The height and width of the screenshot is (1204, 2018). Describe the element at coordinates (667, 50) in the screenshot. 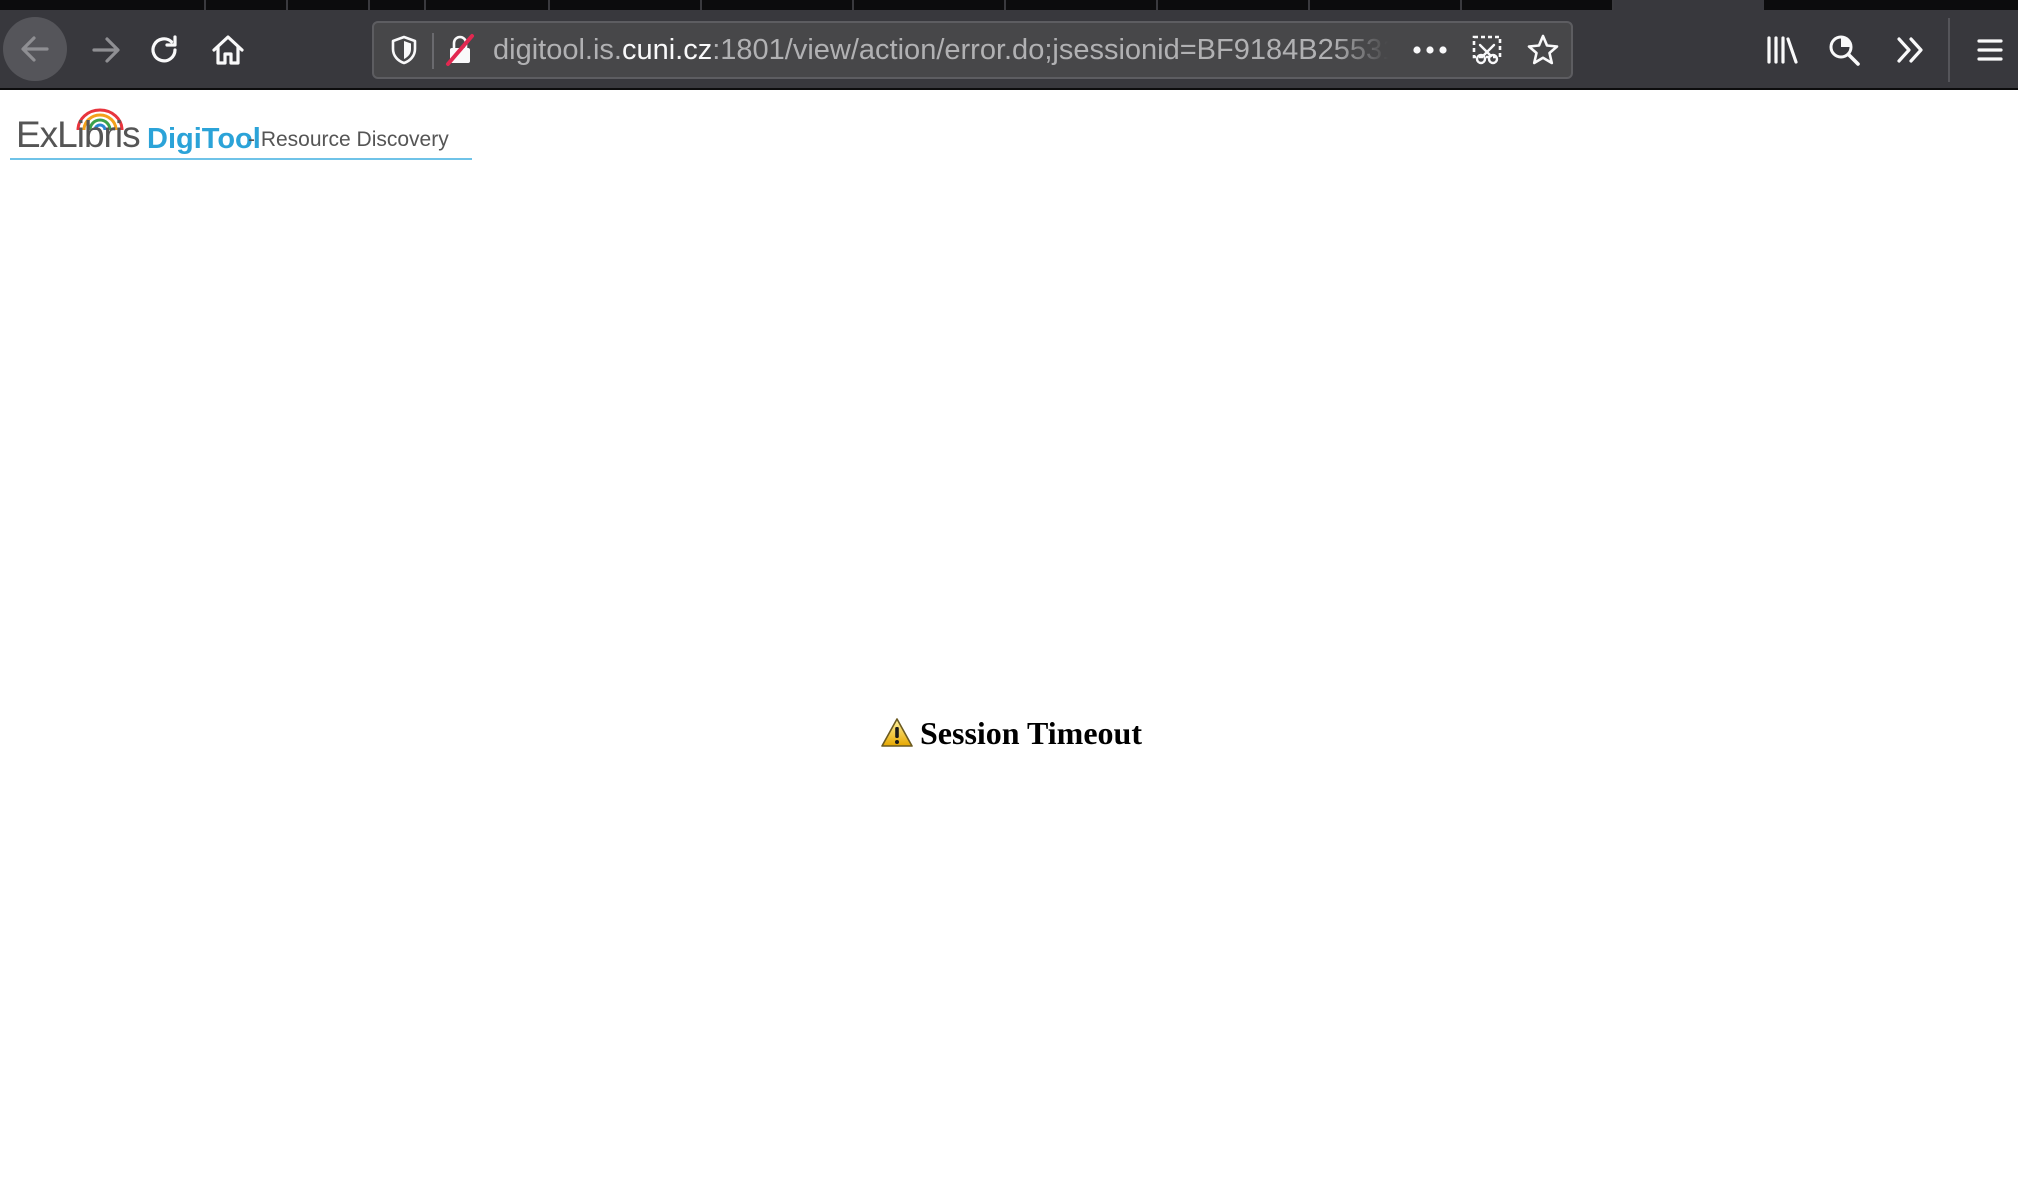

I see `url-domain: cuni.cz` at that location.